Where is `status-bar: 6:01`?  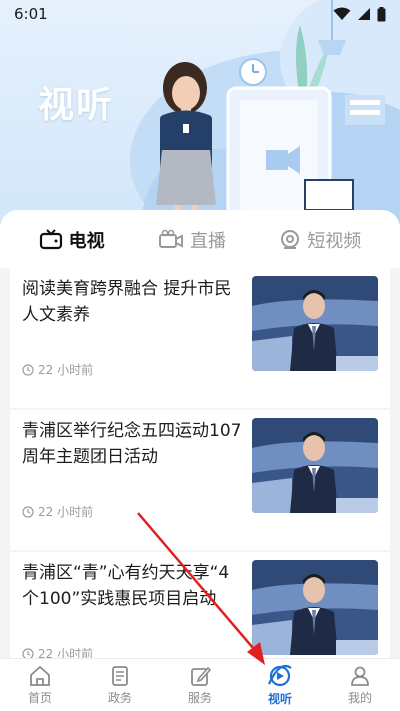 status-bar: 6:01 is located at coordinates (200, 14).